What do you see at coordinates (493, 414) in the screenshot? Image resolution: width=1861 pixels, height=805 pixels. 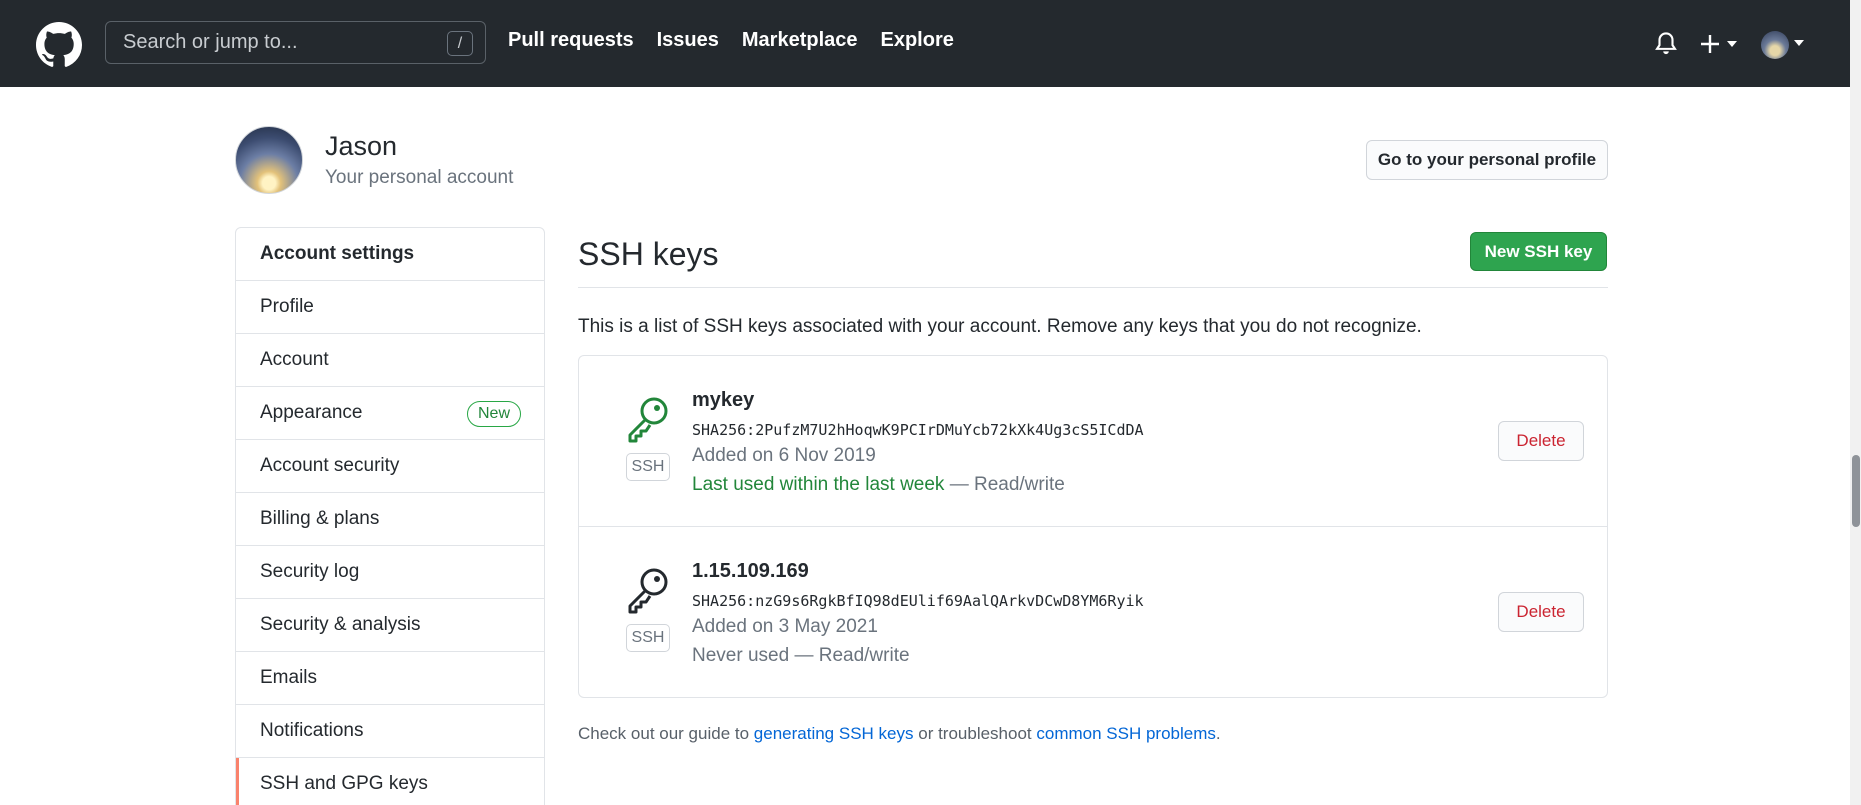 I see `new-badge: New` at bounding box center [493, 414].